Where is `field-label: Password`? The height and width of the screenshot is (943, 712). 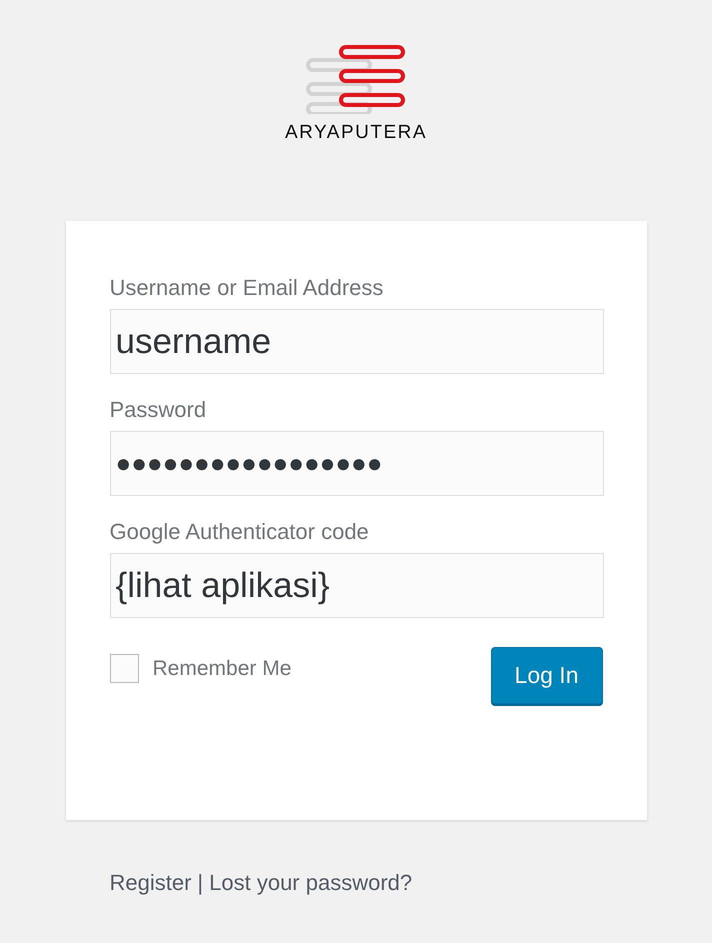
field-label: Password is located at coordinates (159, 410).